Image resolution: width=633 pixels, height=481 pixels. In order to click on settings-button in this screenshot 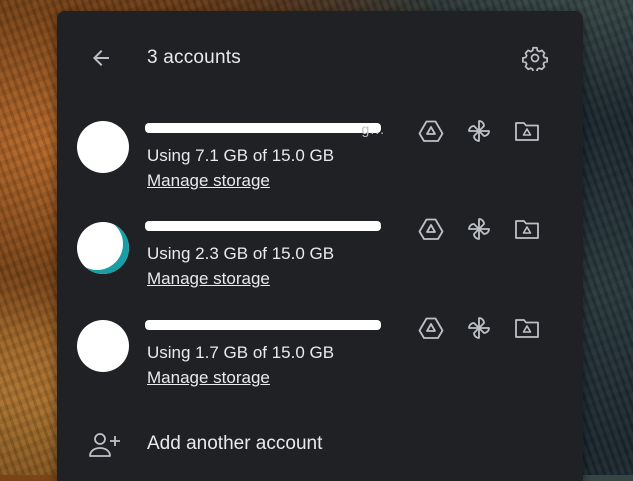, I will do `click(535, 58)`.